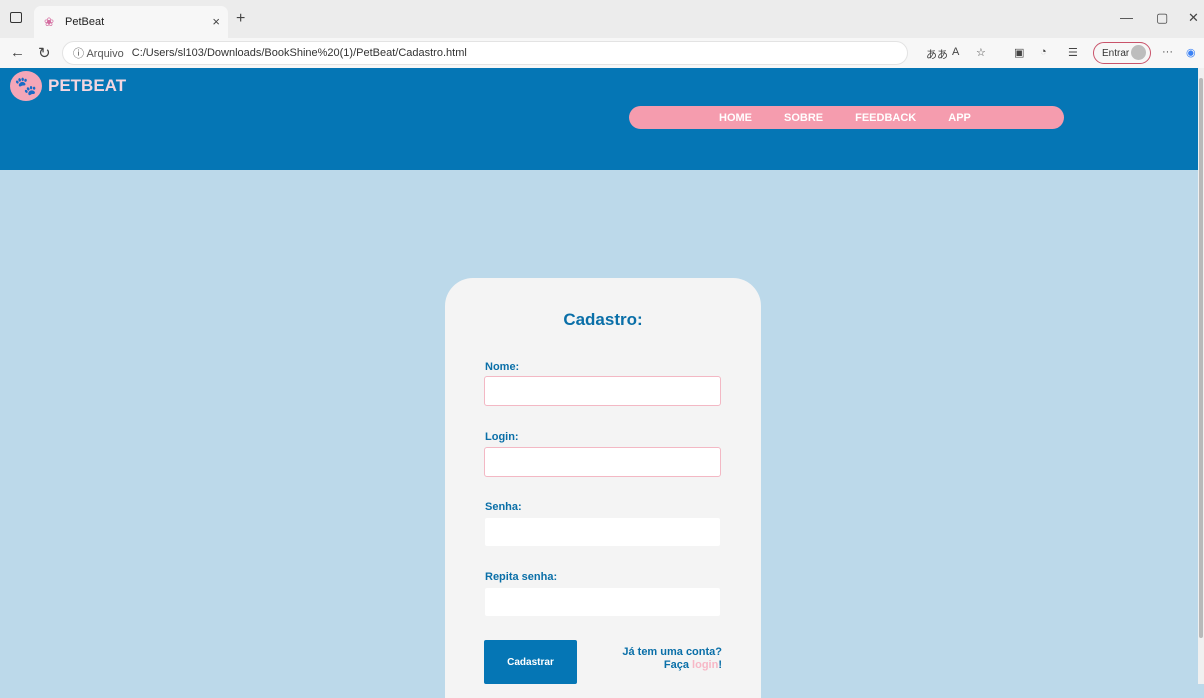 The height and width of the screenshot is (698, 1204). I want to click on sign-in-label: Entrar, so click(1116, 53).